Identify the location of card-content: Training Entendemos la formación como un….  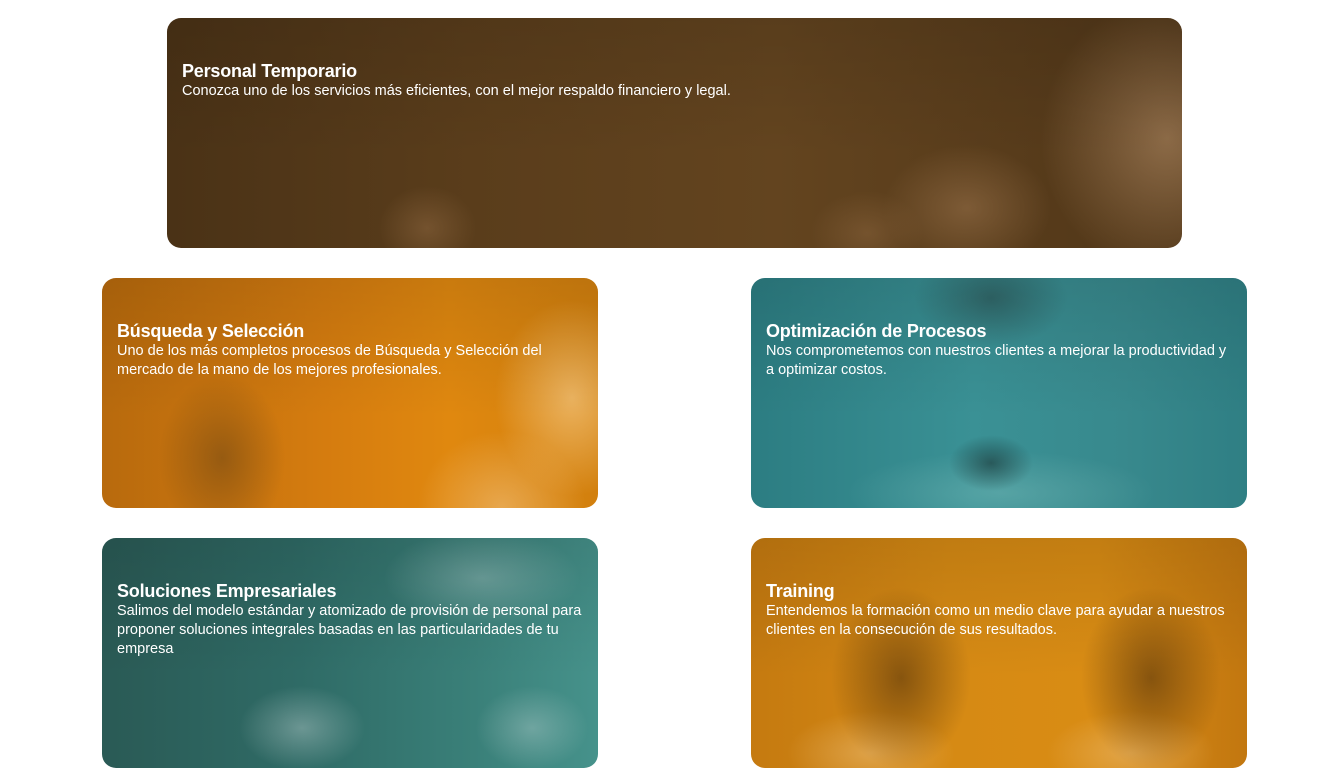
(1000, 610).